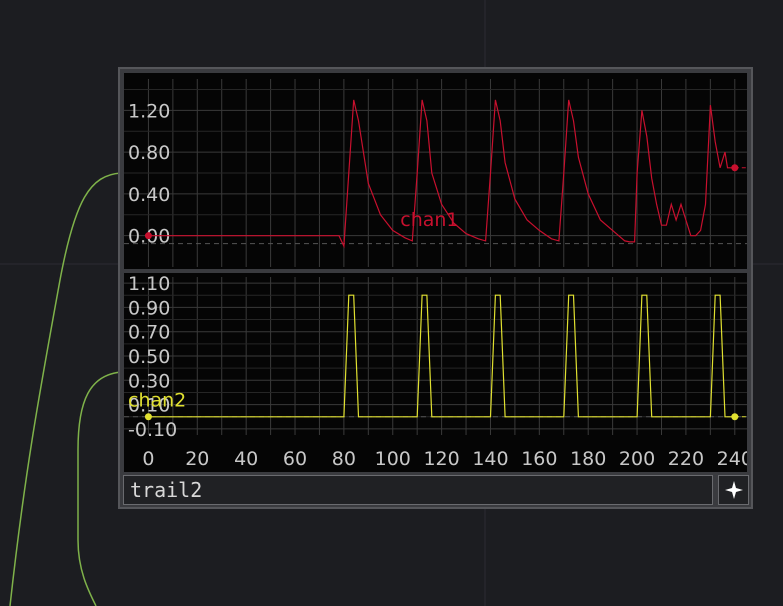  Describe the element at coordinates (149, 195) in the screenshot. I see `y-tick-label: 0.40` at that location.